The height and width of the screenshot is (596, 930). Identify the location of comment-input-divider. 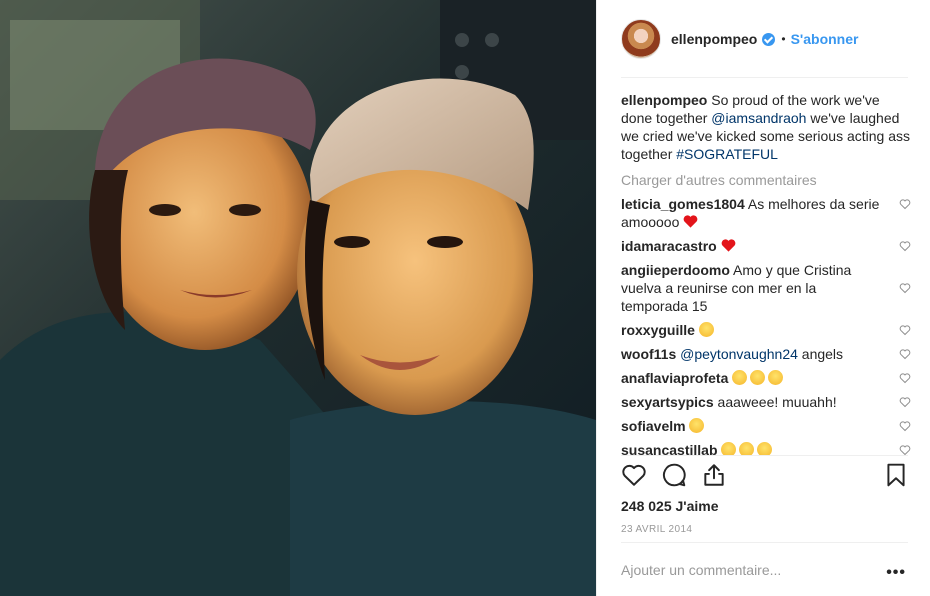
(764, 542).